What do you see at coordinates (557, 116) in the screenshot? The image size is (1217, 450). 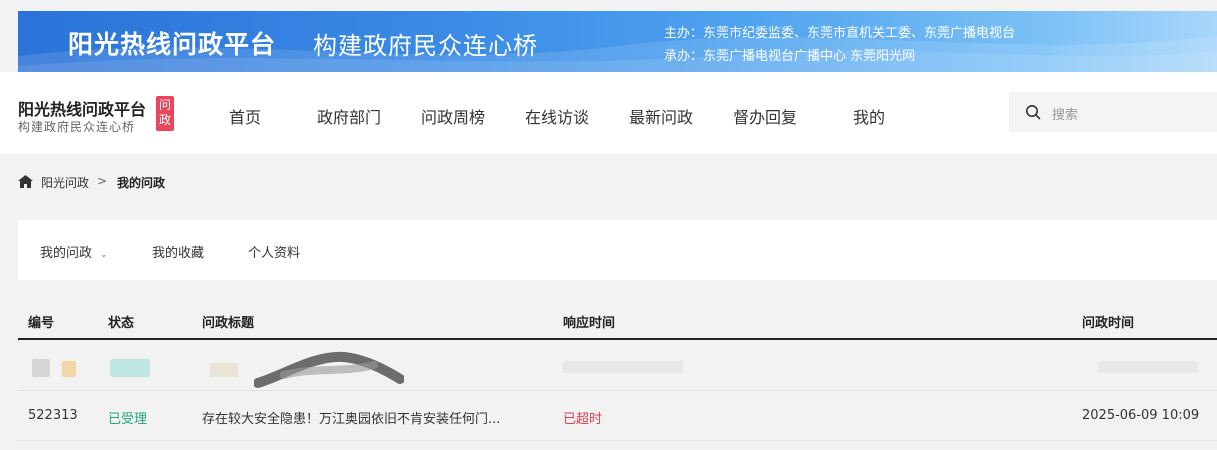 I see `nav-online-interview: 在线访谈` at bounding box center [557, 116].